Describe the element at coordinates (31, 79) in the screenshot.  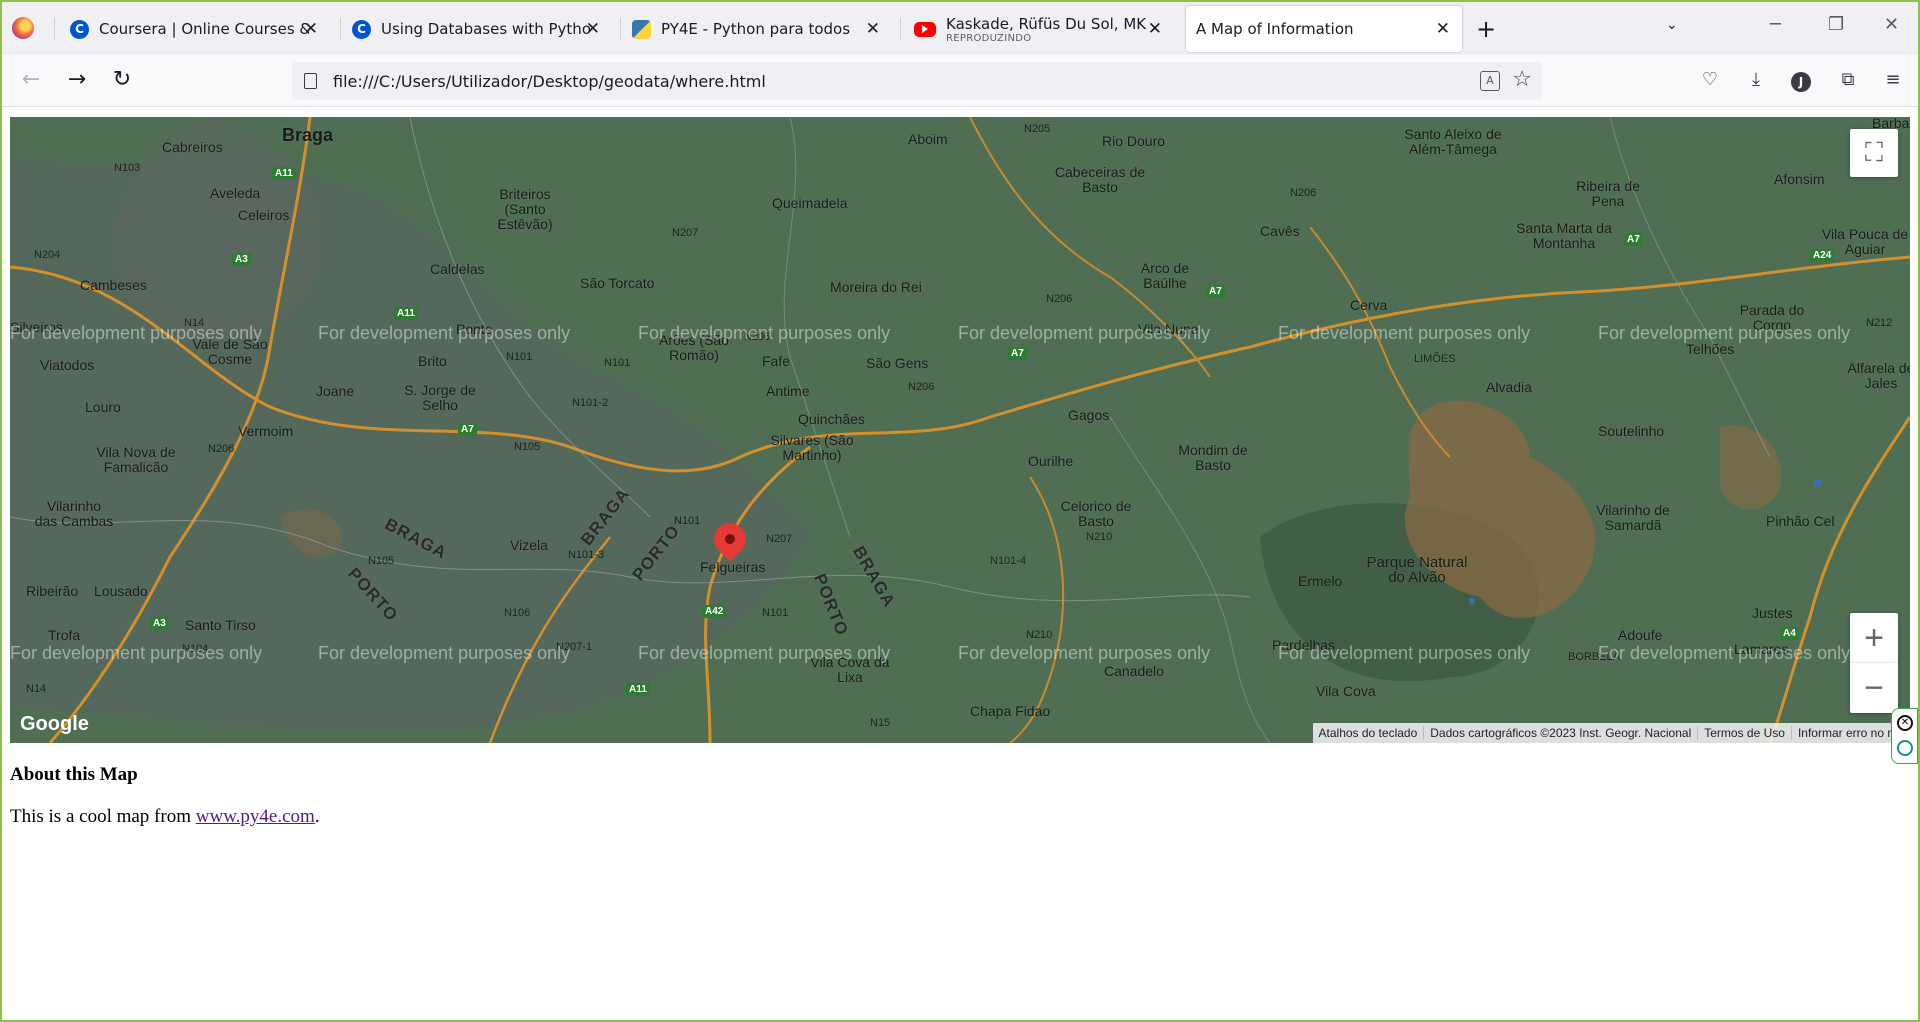
I see `back-arrow-icon: ←` at that location.